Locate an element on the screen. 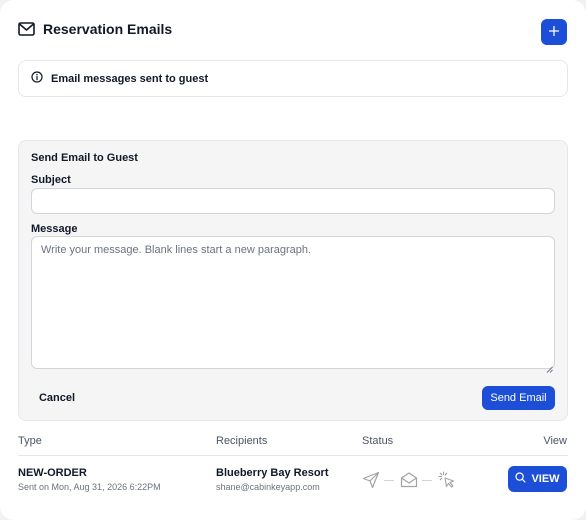  header-title-group: Reservation Emails is located at coordinates (95, 29).